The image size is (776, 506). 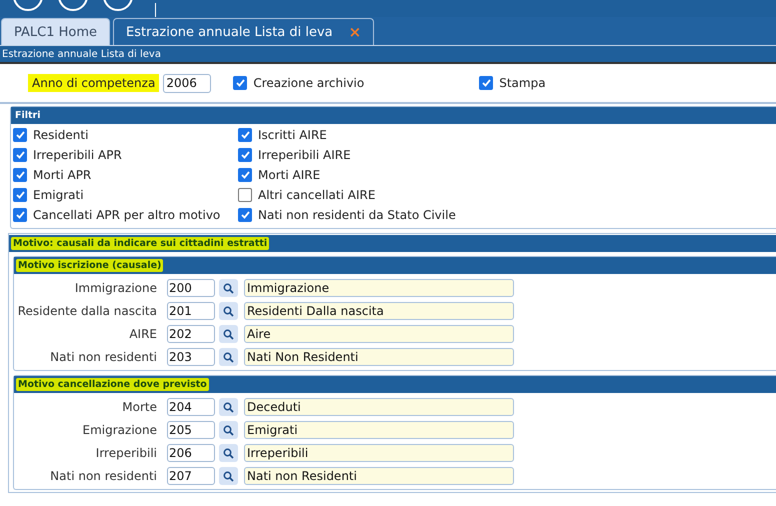 What do you see at coordinates (191, 357) in the screenshot?
I see `code-field: 203` at bounding box center [191, 357].